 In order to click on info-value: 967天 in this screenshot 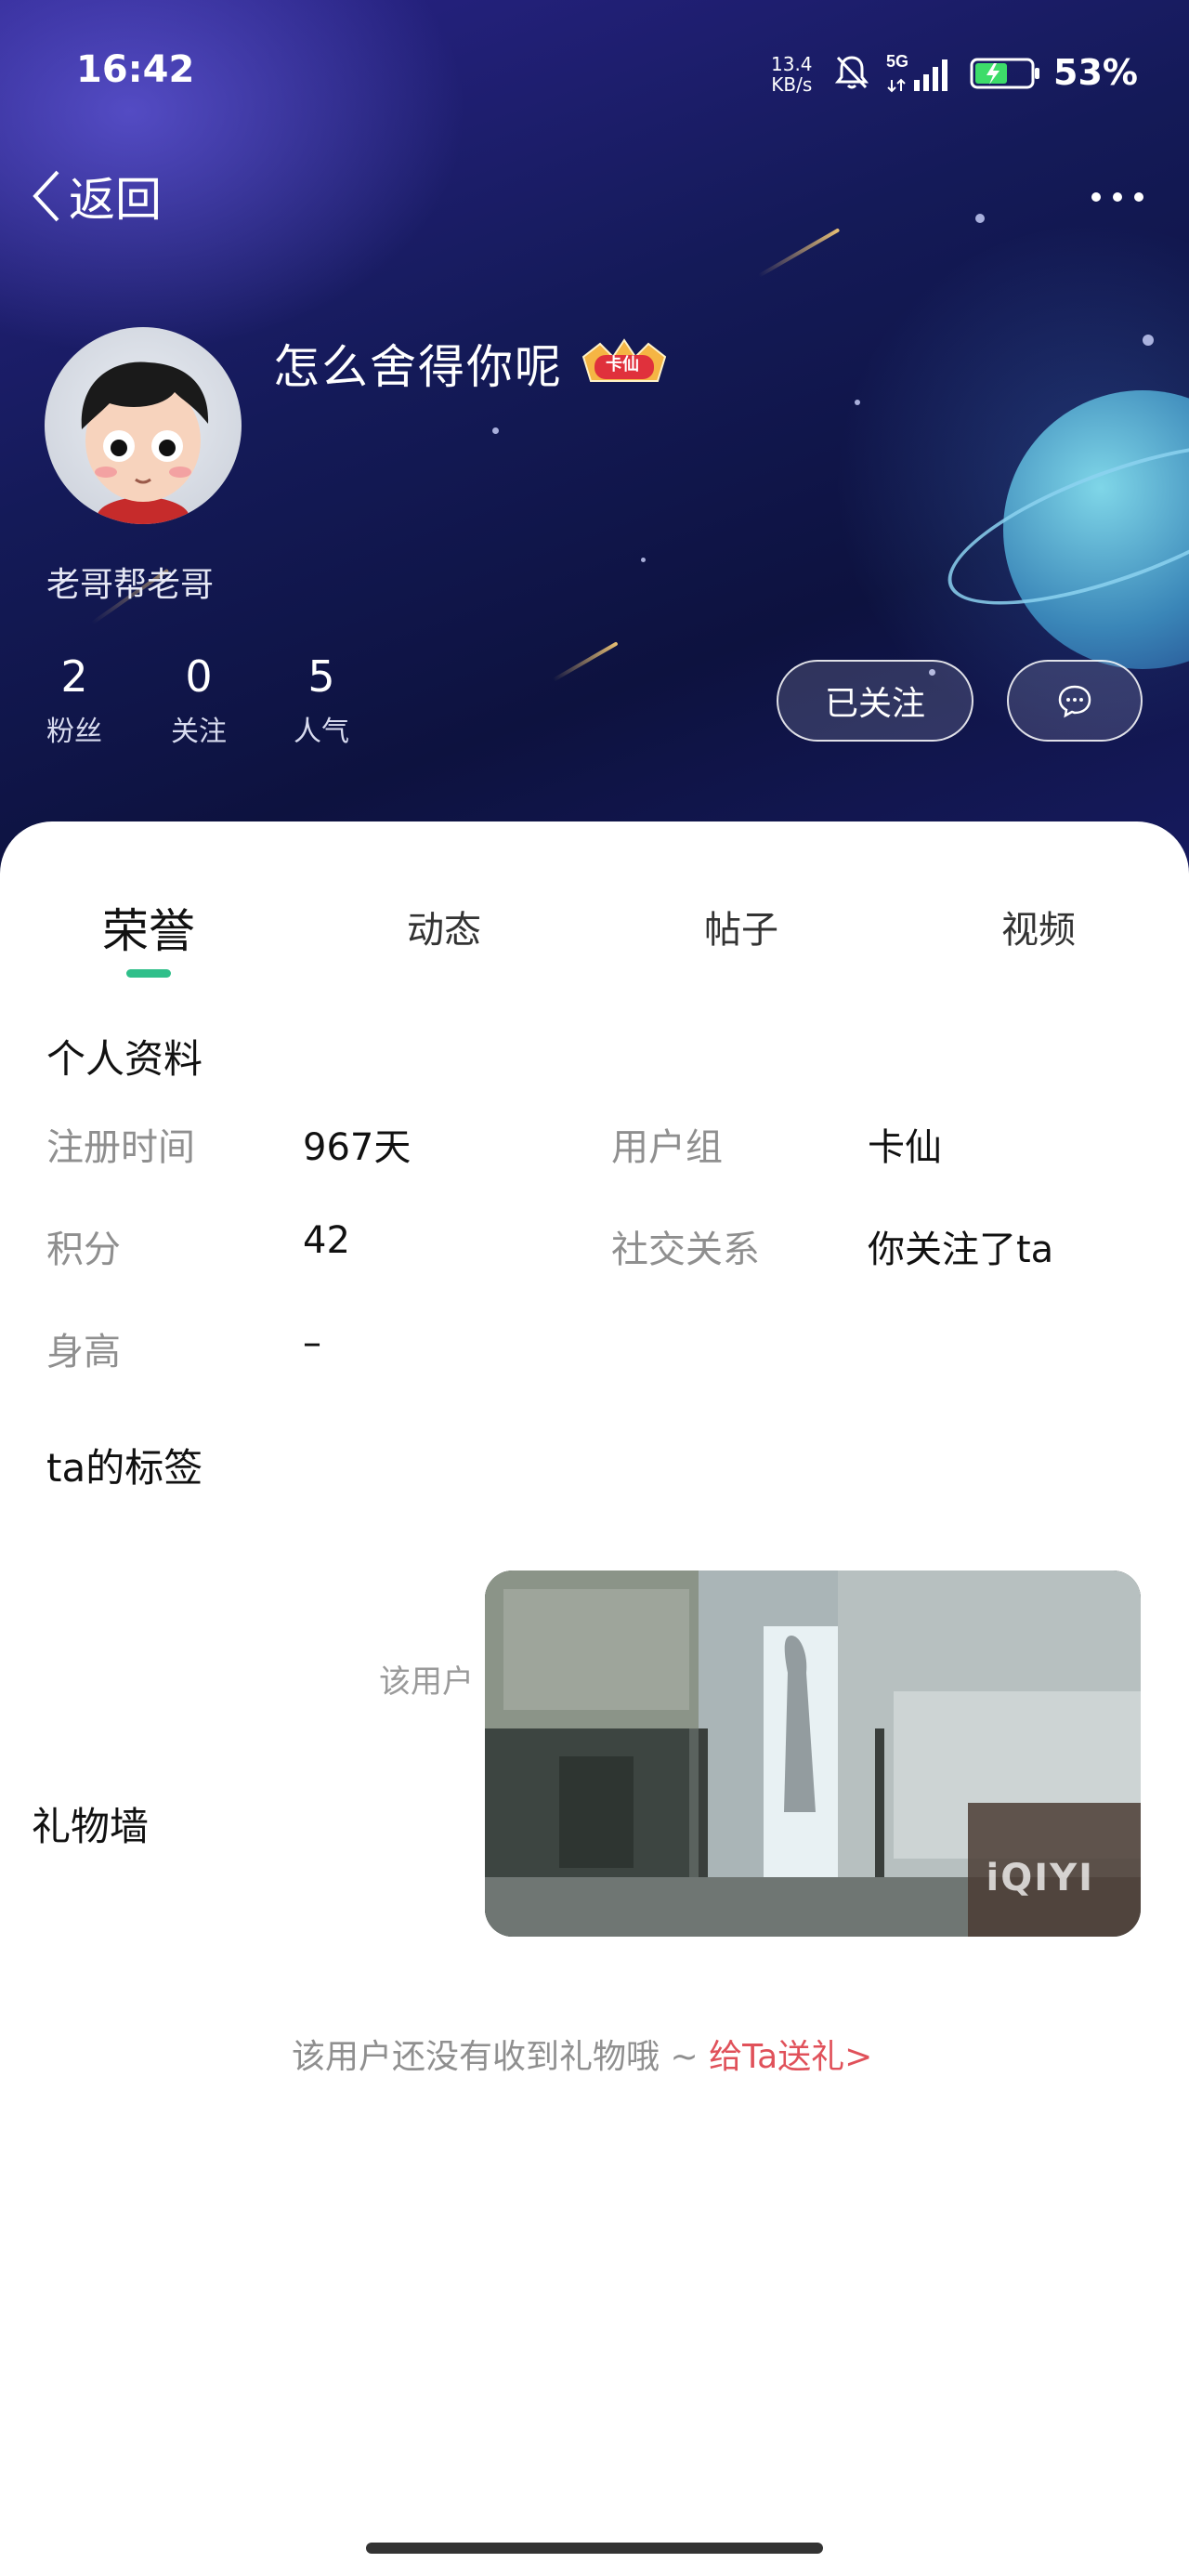, I will do `click(357, 1147)`.